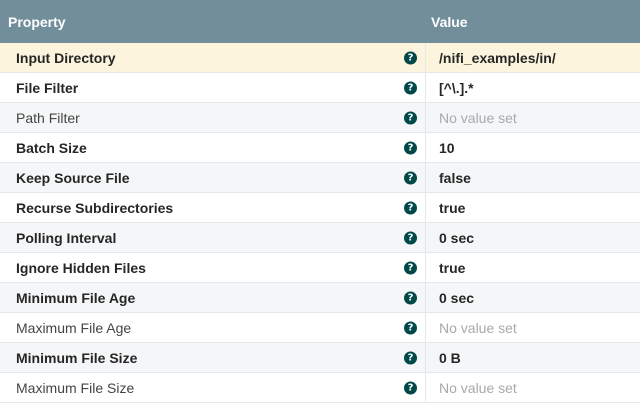  Describe the element at coordinates (213, 327) in the screenshot. I see `property-name-cell: Maximum File Age ?` at that location.